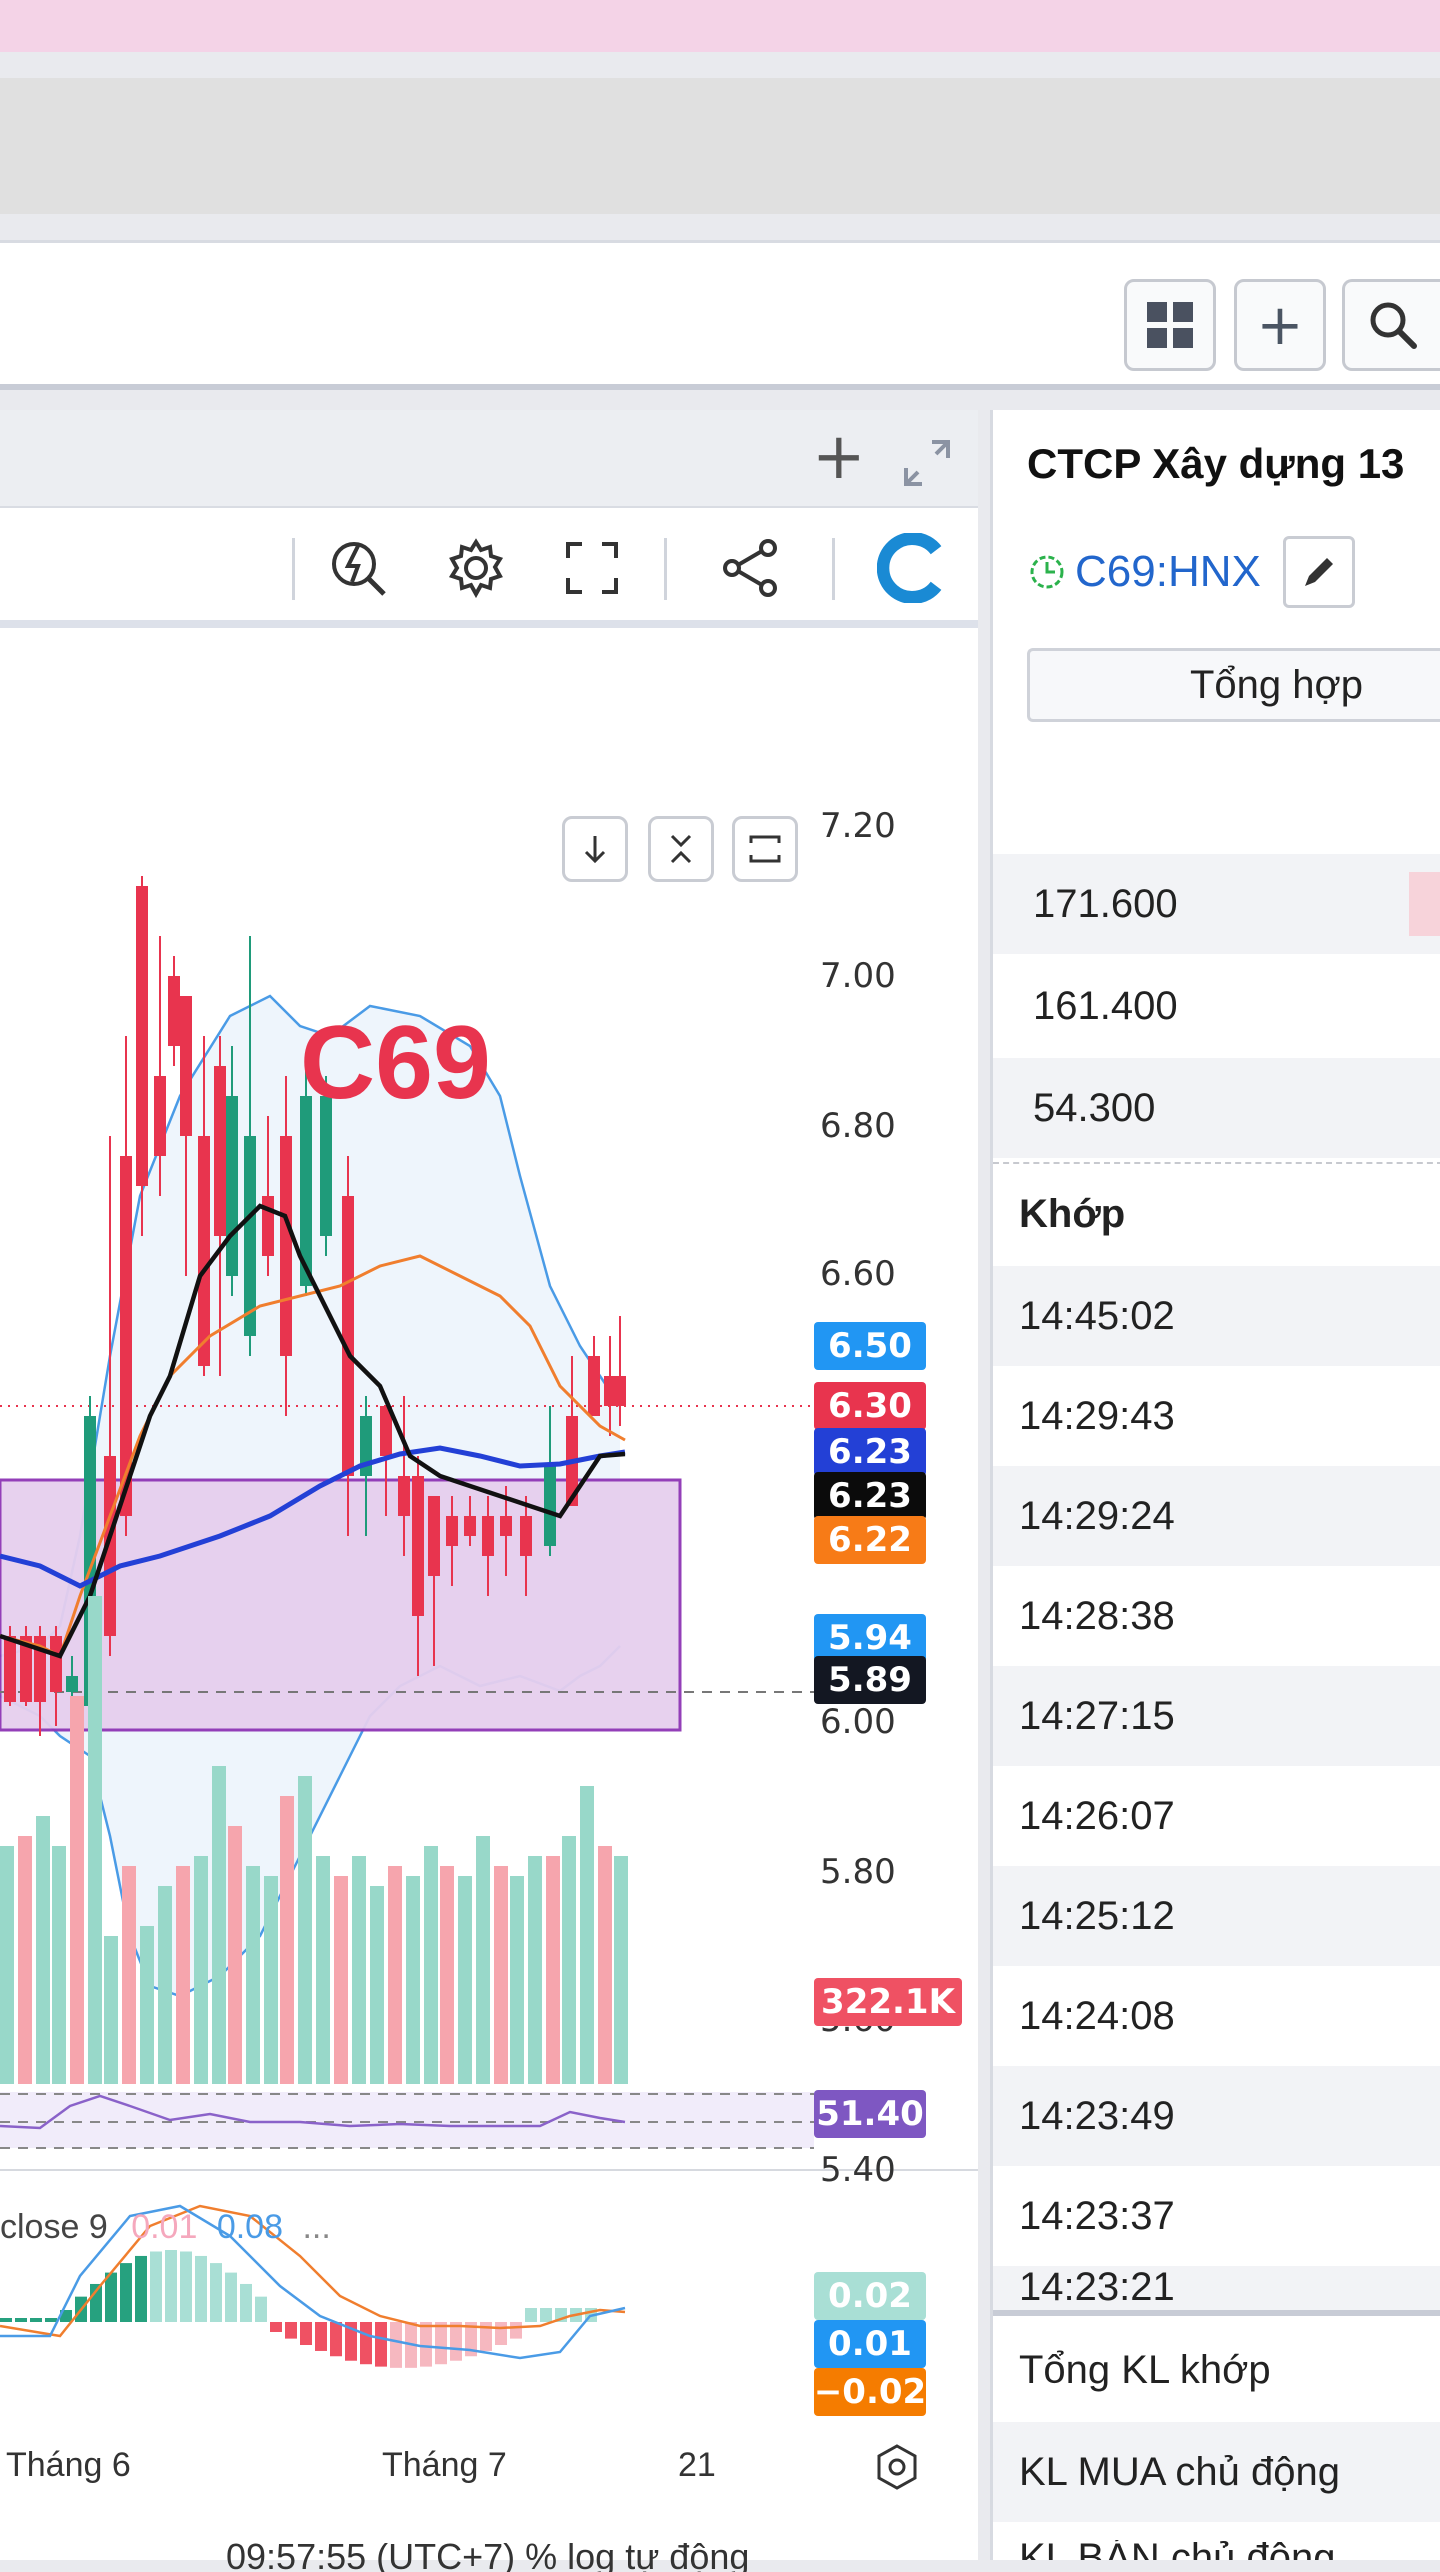  I want to click on arrow-down-icon, so click(595, 850).